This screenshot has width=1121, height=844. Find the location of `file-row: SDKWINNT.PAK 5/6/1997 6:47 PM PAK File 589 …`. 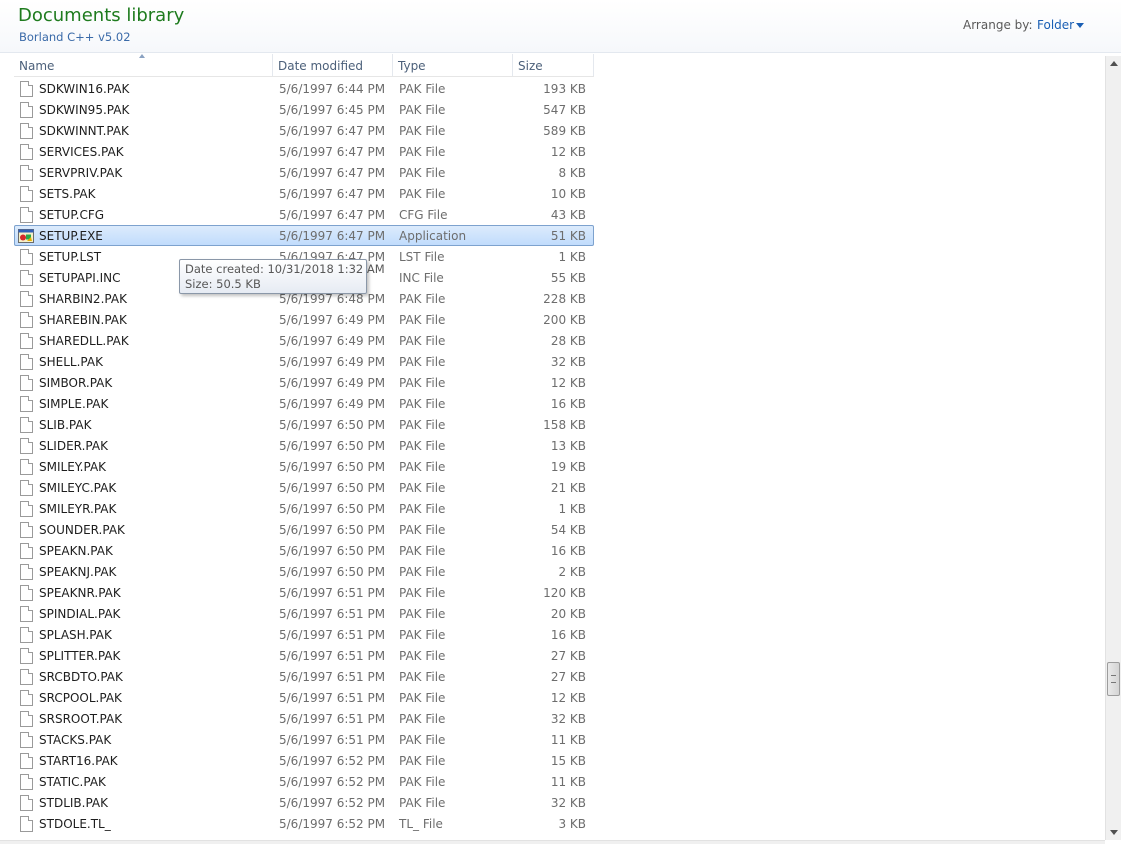

file-row: SDKWINNT.PAK 5/6/1997 6:47 PM PAK File 589 … is located at coordinates (304, 130).